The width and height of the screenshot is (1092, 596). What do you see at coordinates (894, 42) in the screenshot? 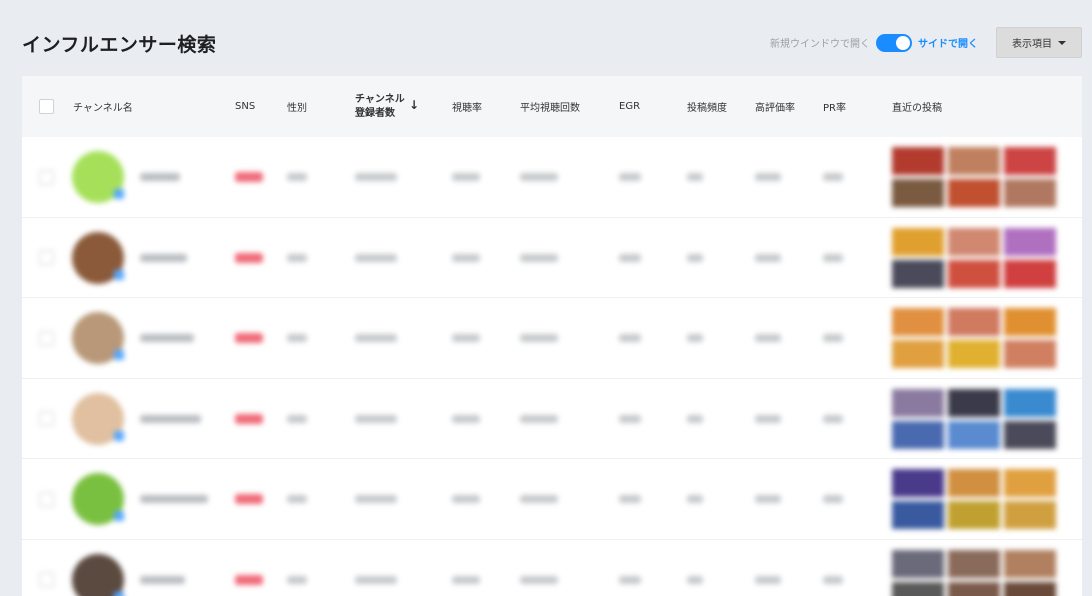
I see `open-mode-toggle` at bounding box center [894, 42].